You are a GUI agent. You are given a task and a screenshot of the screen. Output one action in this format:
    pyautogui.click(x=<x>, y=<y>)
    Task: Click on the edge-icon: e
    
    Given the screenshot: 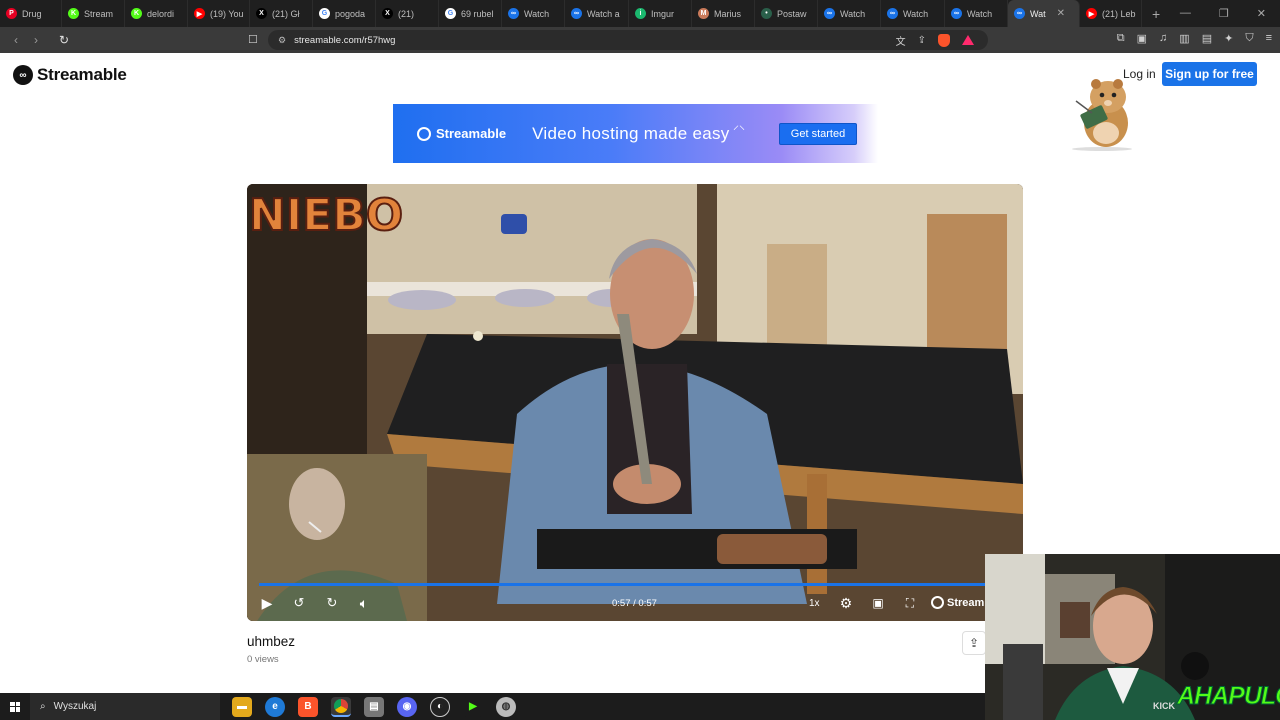 What is the action you would take?
    pyautogui.click(x=275, y=706)
    